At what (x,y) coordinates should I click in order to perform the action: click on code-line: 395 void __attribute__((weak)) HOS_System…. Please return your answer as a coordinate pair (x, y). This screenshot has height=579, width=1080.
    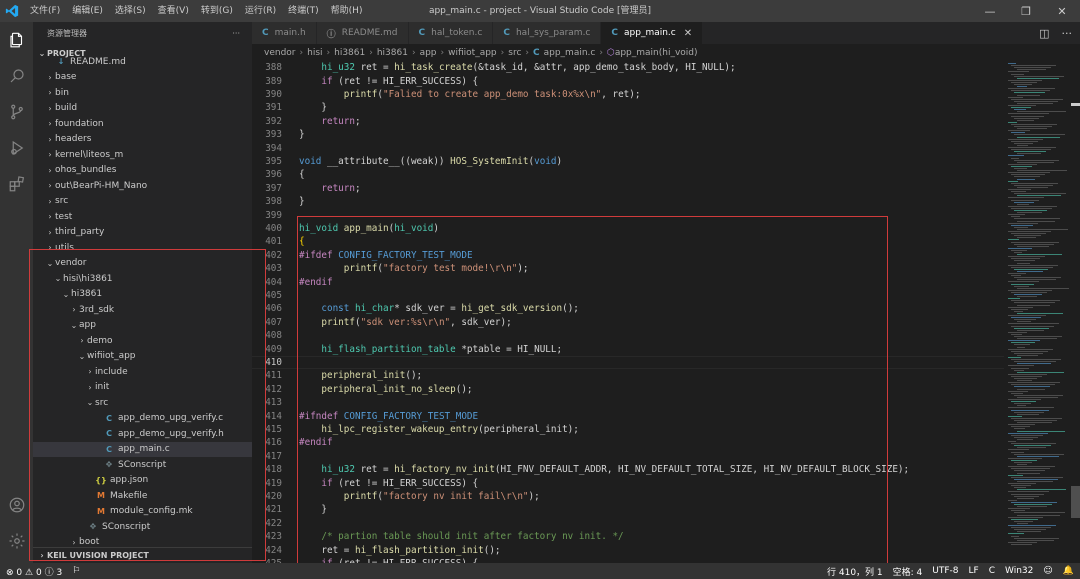
    Looking at the image, I should click on (628, 161).